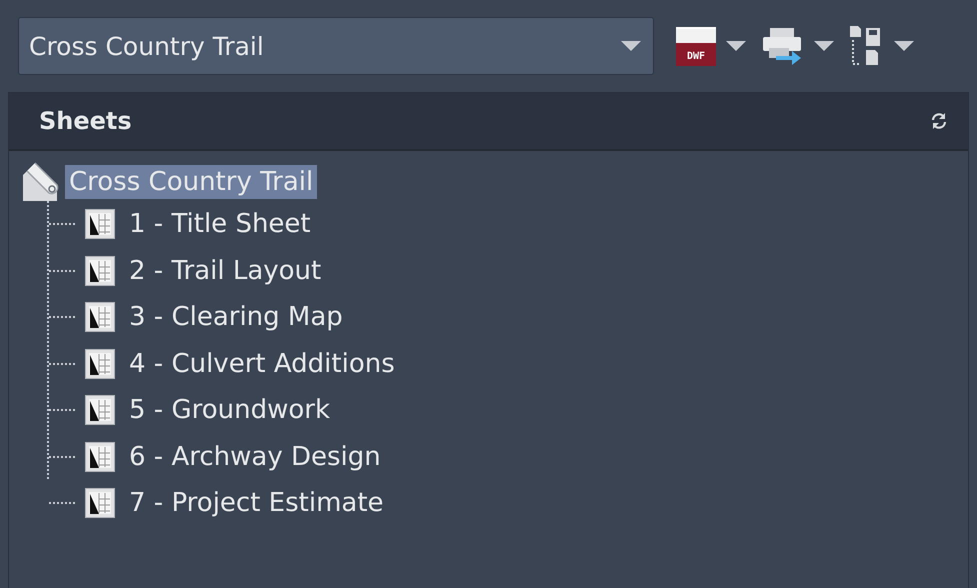 Image resolution: width=977 pixels, height=588 pixels. Describe the element at coordinates (85, 121) in the screenshot. I see `panel-title: Sheets` at that location.